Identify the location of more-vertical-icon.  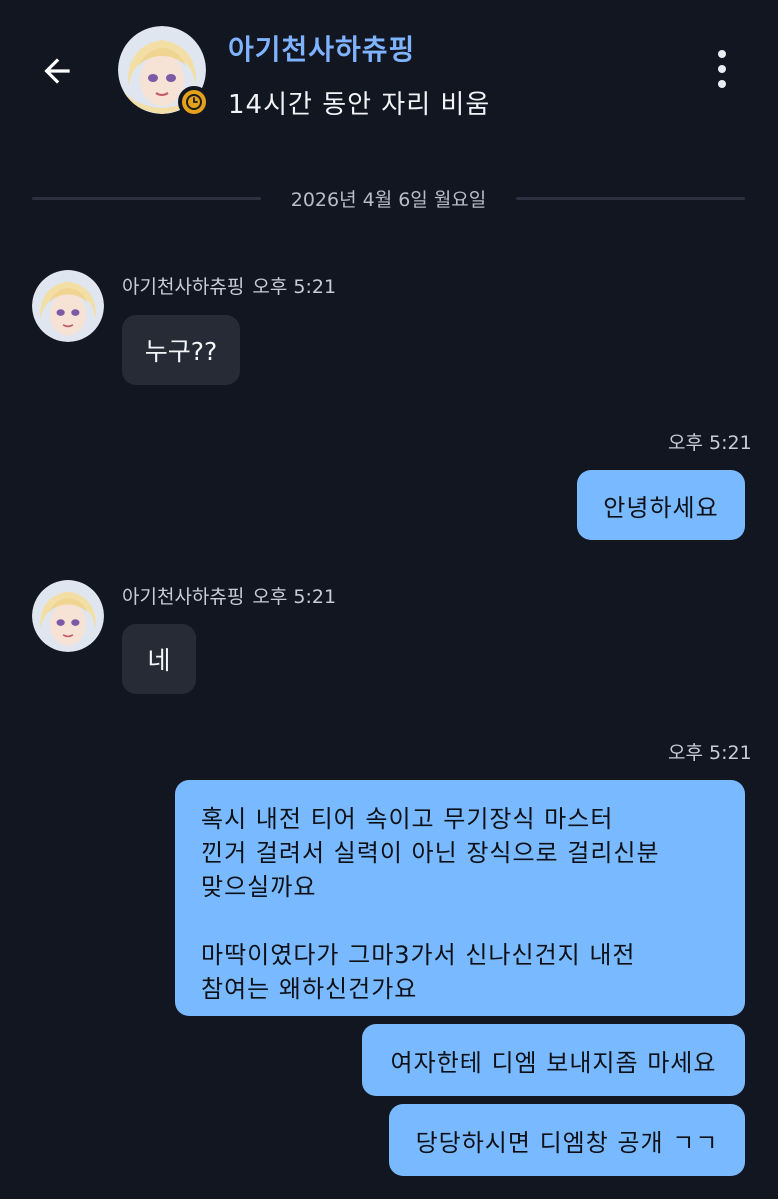
(722, 54).